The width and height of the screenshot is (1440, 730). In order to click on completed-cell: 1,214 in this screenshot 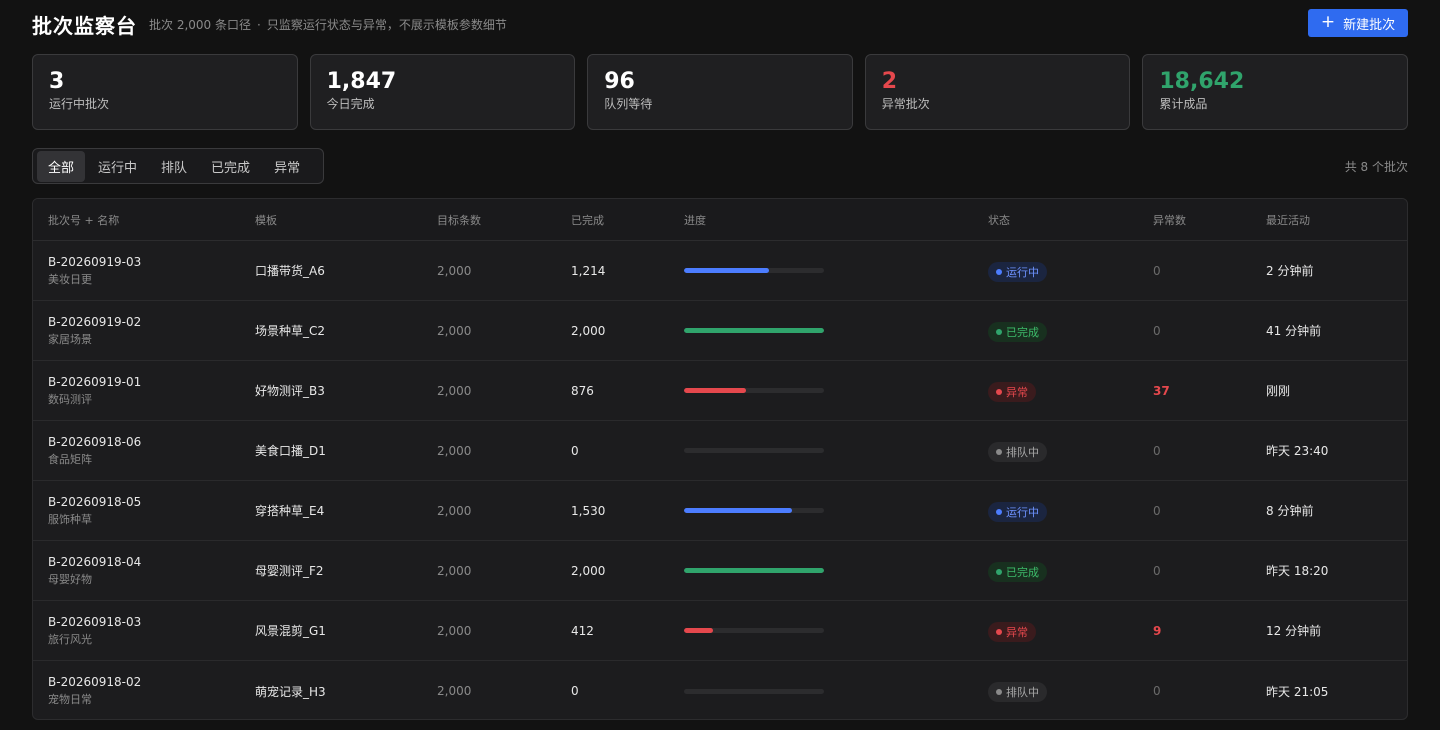, I will do `click(588, 270)`.